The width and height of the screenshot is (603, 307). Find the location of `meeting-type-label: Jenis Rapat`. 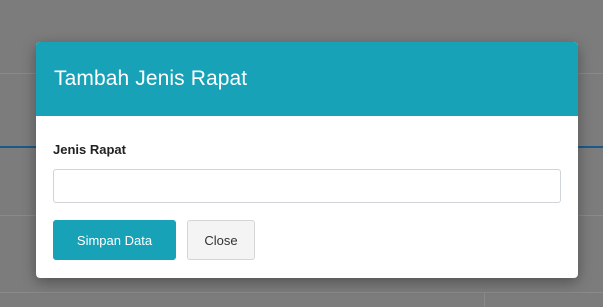

meeting-type-label: Jenis Rapat is located at coordinates (89, 149).